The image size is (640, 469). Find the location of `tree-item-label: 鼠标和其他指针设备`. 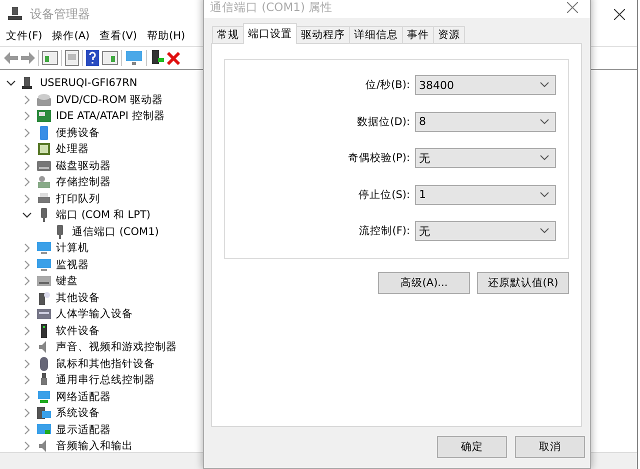

tree-item-label: 鼠标和其他指针设备 is located at coordinates (105, 363).